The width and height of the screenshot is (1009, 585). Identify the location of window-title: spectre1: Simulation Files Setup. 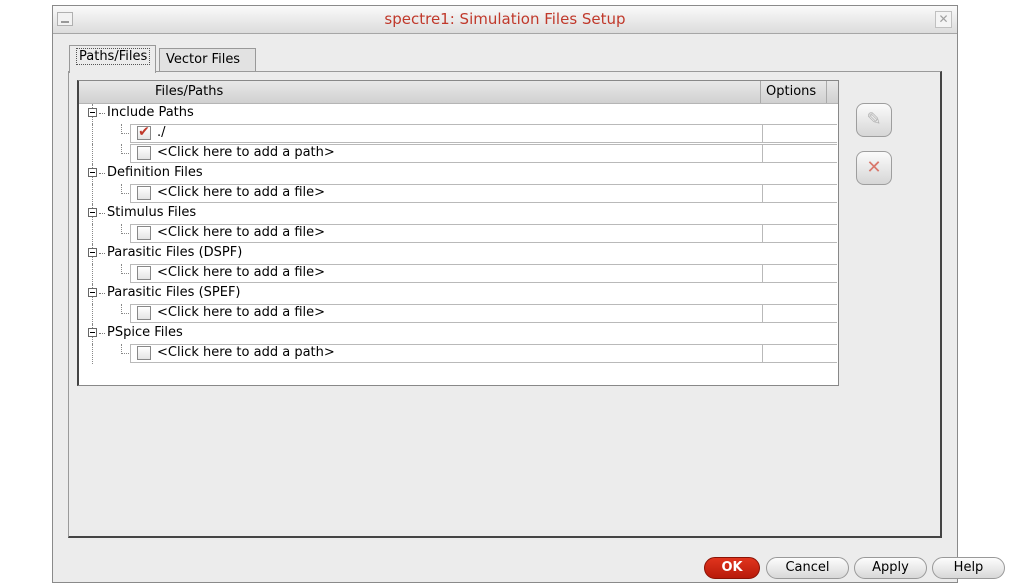
(505, 19).